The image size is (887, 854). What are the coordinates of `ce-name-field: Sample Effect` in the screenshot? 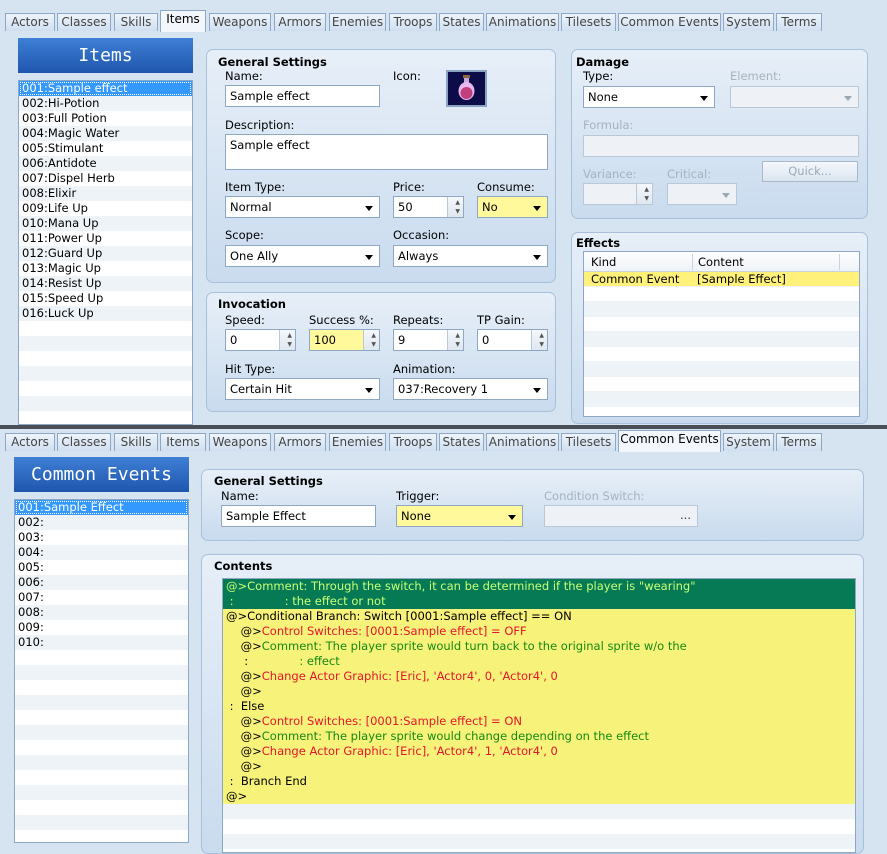 It's located at (298, 516).